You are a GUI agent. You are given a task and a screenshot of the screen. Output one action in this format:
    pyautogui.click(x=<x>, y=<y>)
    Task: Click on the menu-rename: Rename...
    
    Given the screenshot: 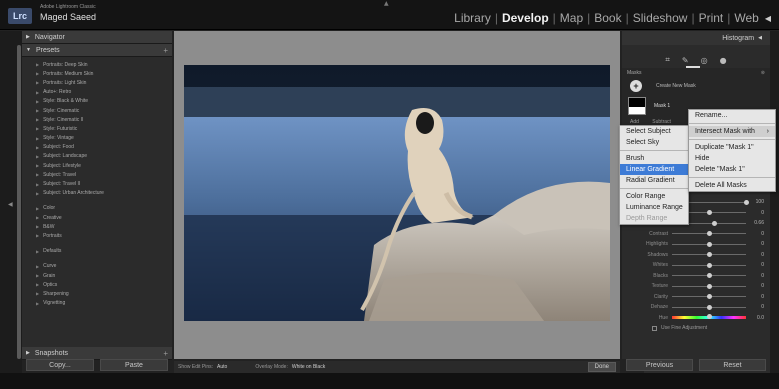 What is the action you would take?
    pyautogui.click(x=732, y=115)
    